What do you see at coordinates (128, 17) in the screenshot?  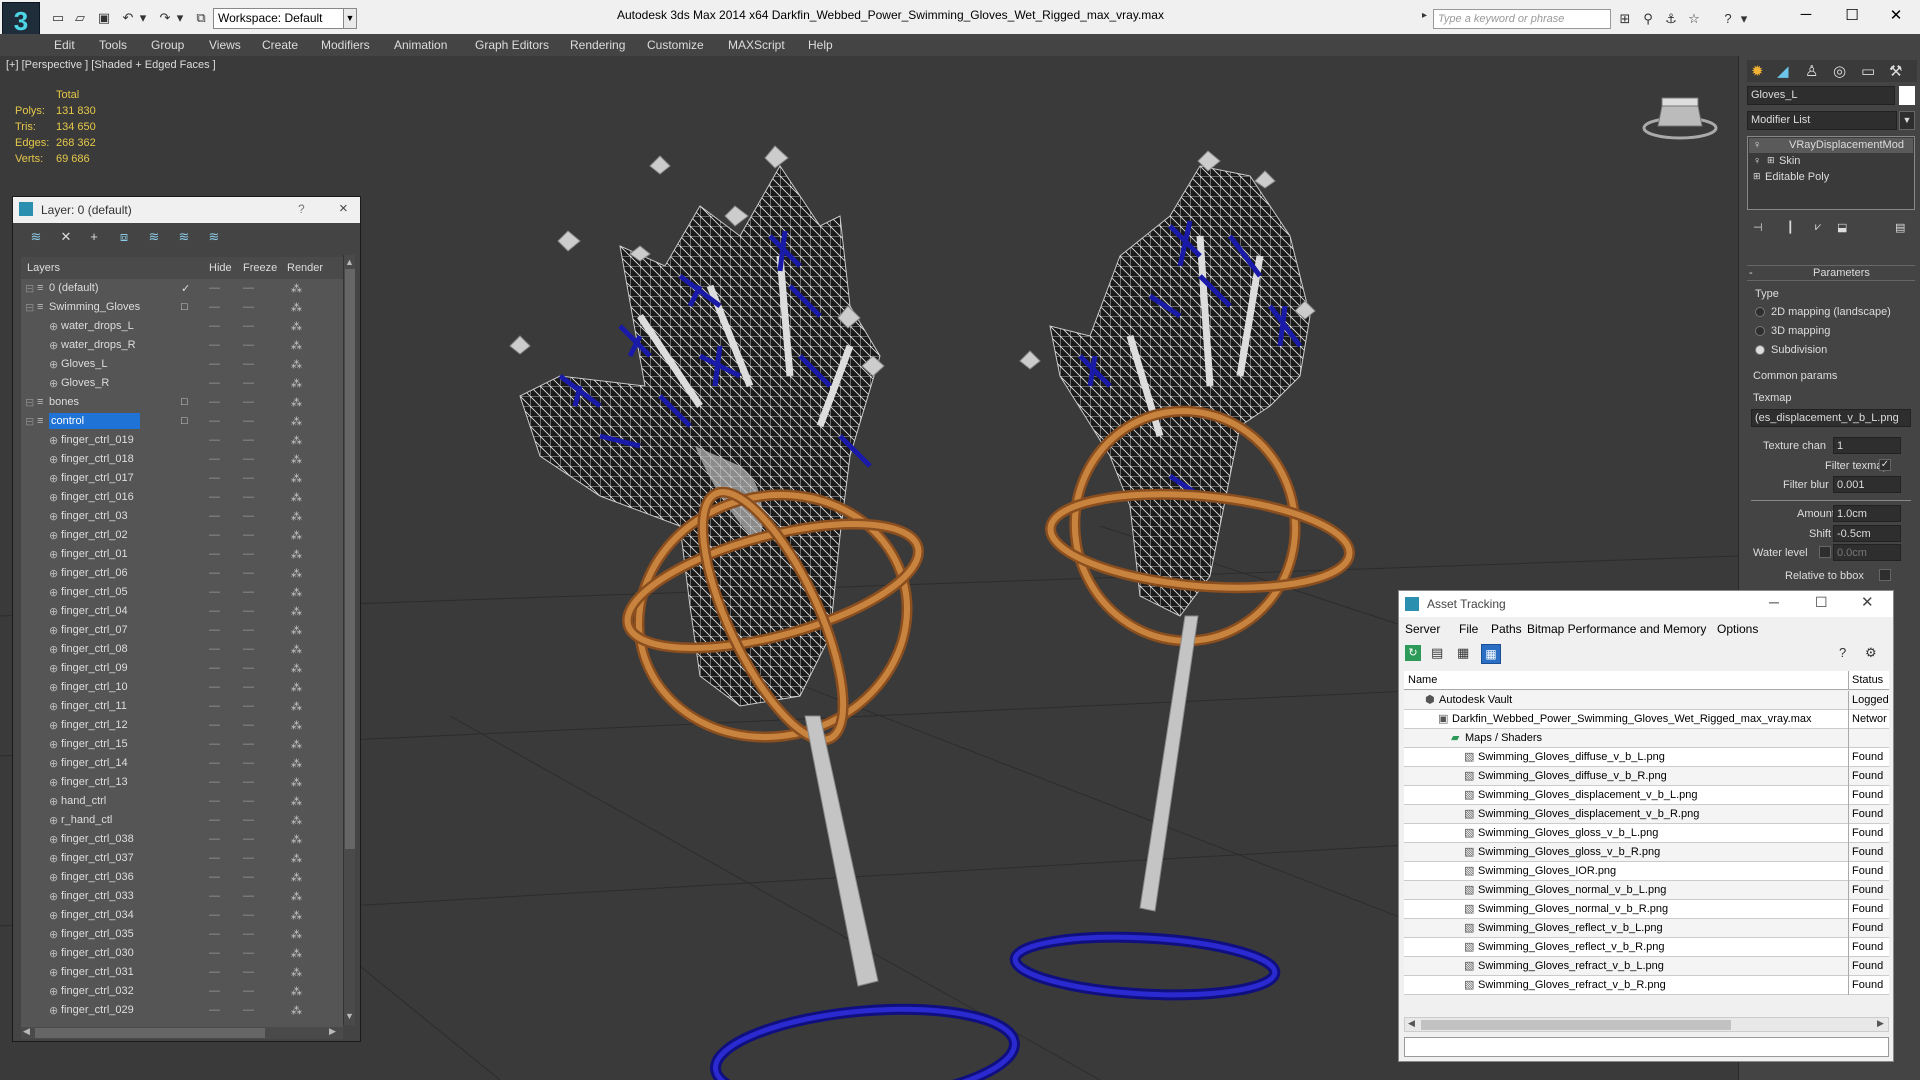 I see `undo-icon: ↶` at bounding box center [128, 17].